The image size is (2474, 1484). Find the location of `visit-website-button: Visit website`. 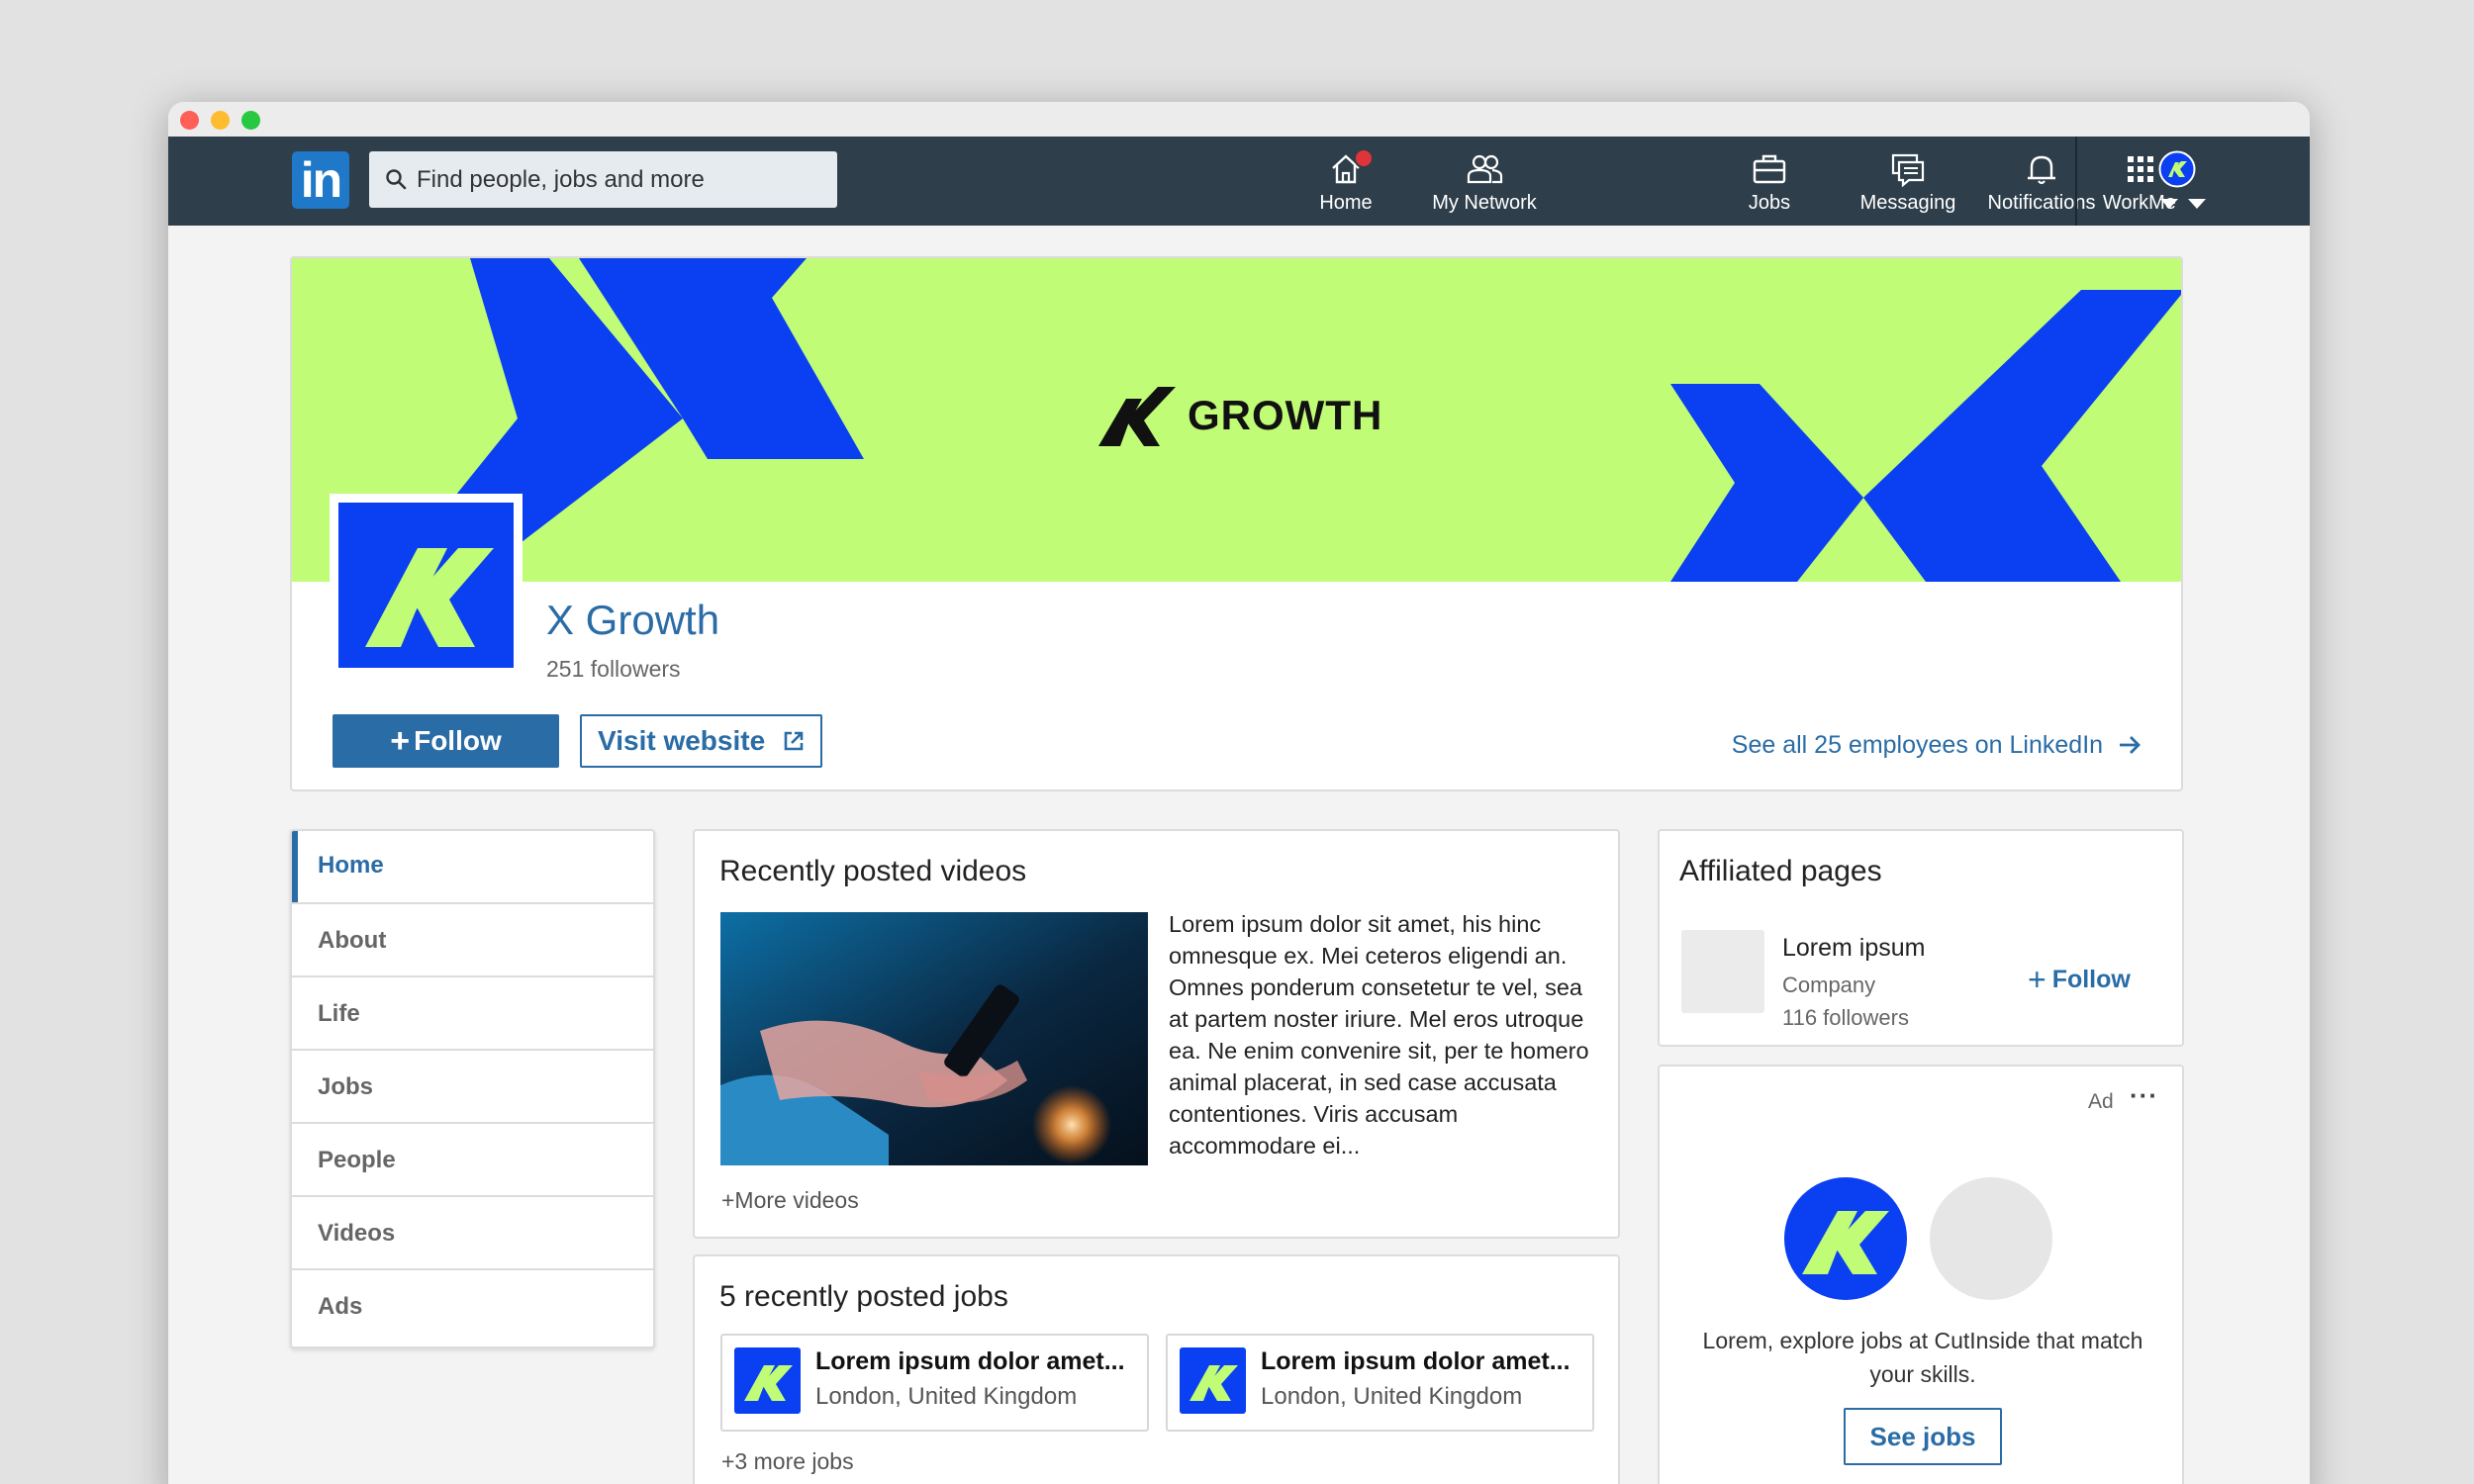

visit-website-button: Visit website is located at coordinates (701, 741).